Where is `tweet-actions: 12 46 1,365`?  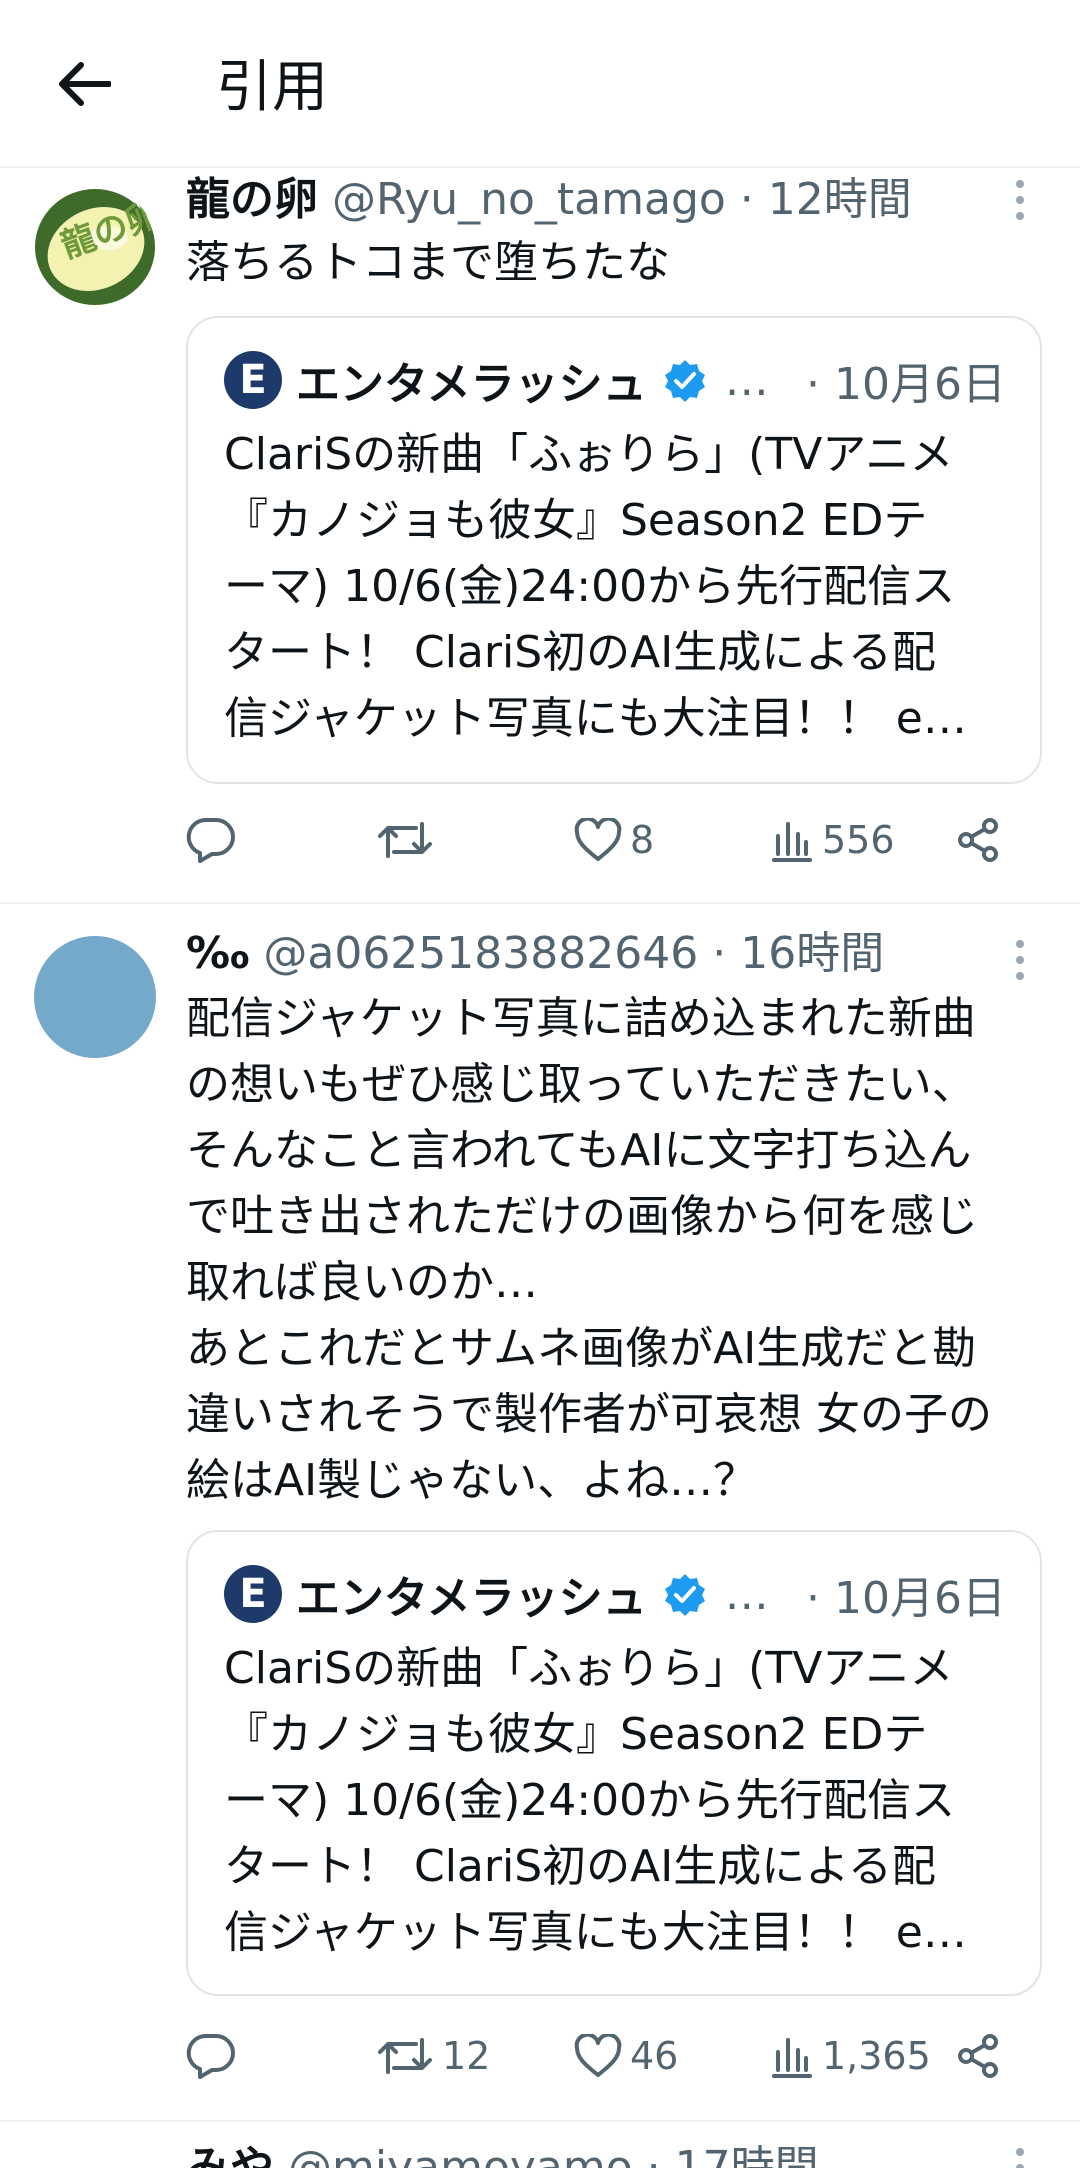
tweet-actions: 12 46 1,365 is located at coordinates (606, 2056).